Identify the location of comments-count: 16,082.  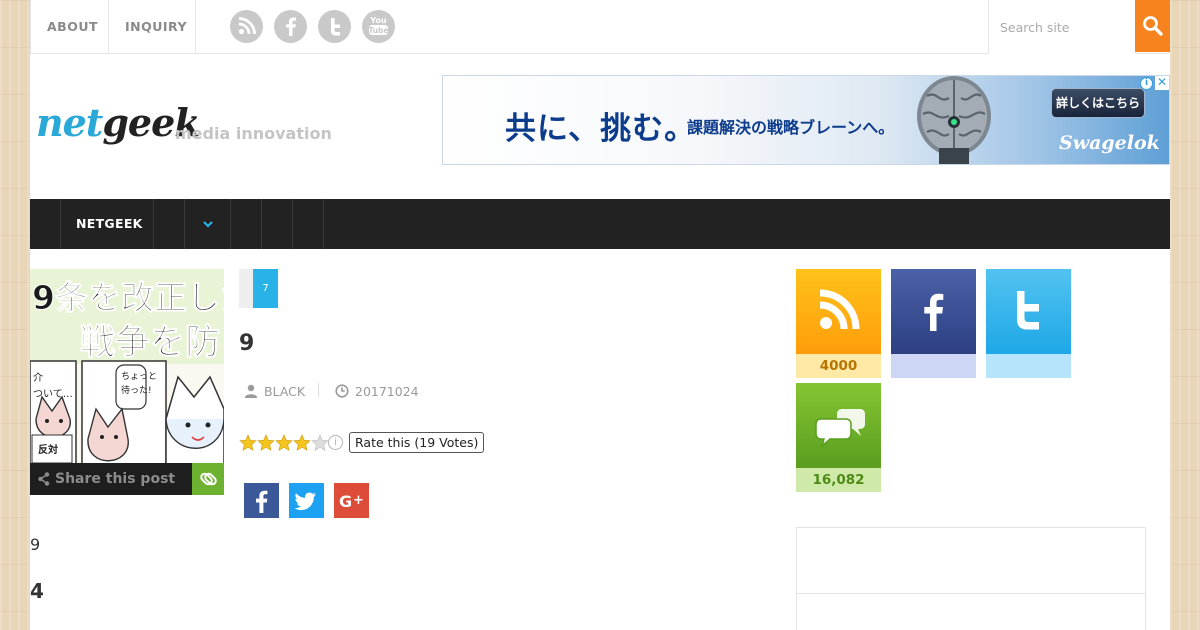
(838, 480).